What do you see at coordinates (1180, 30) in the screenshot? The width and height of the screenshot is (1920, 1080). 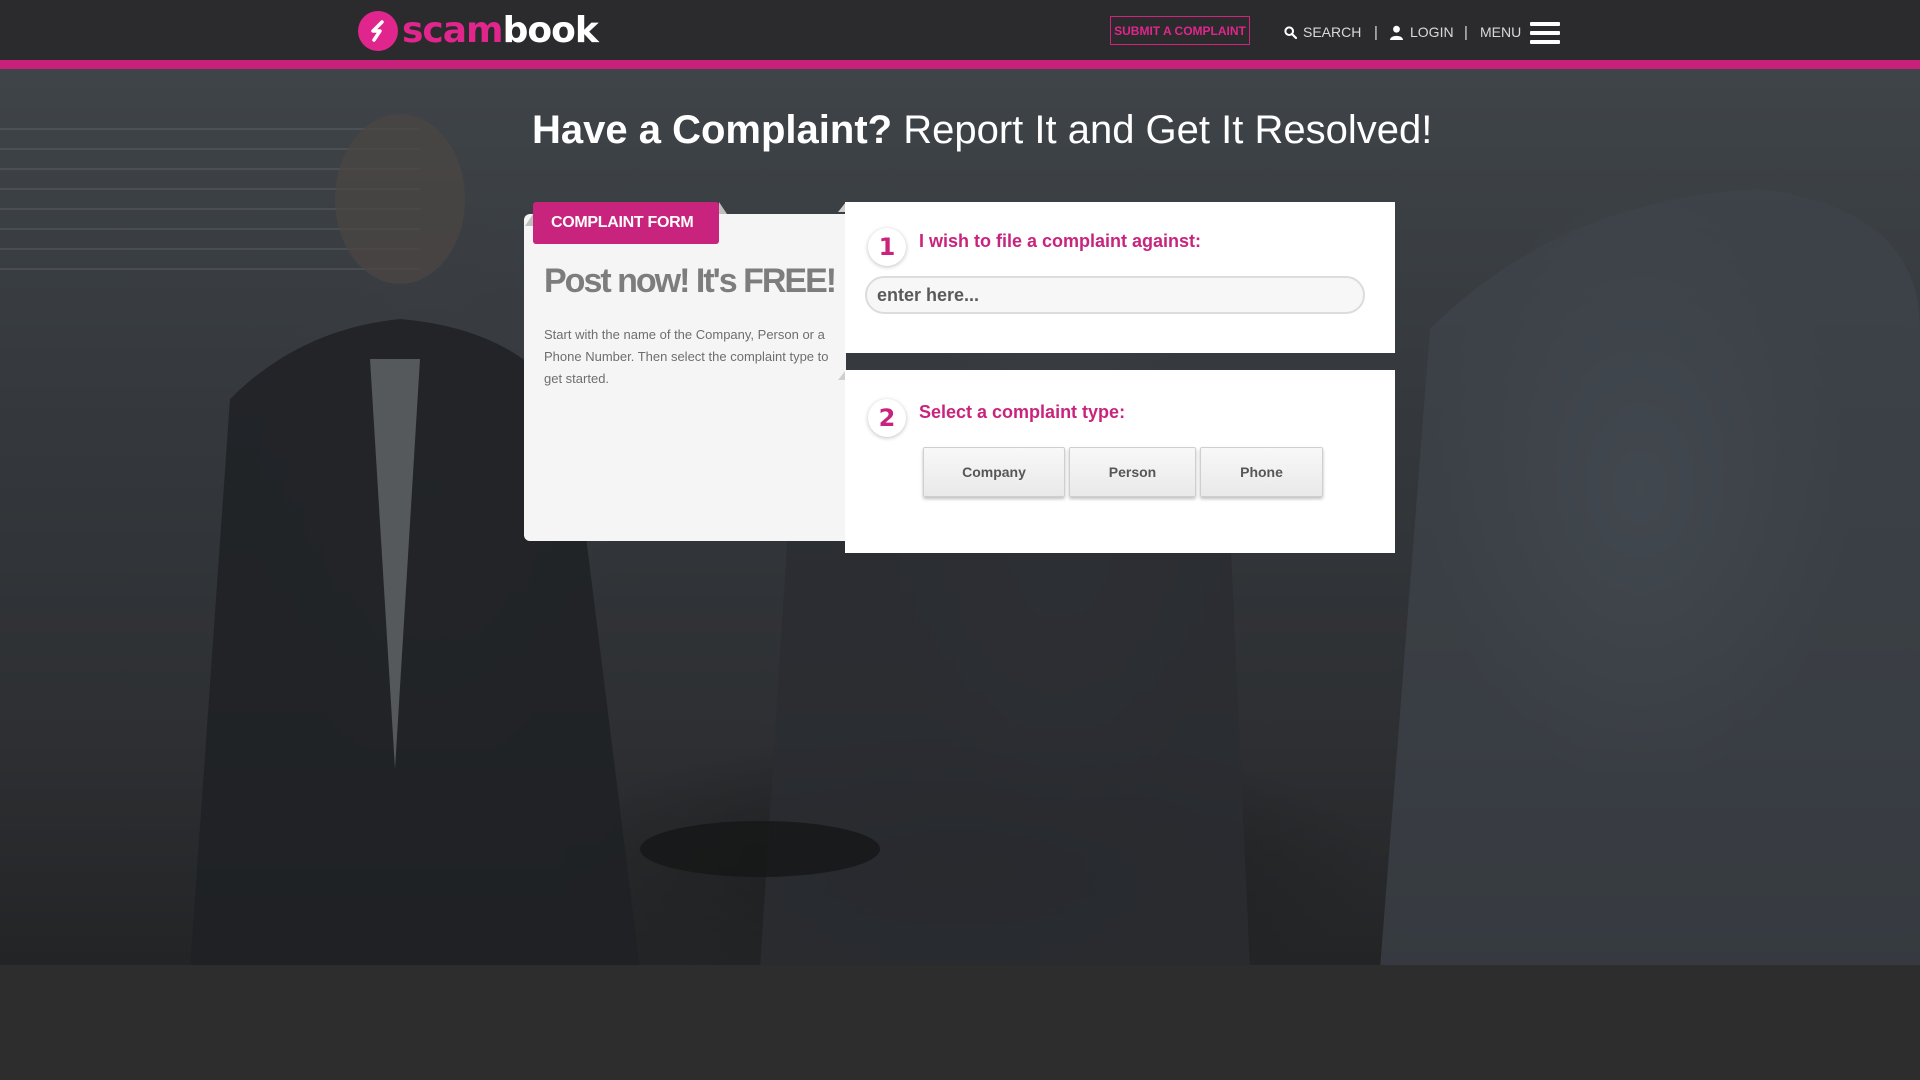 I see `submit-complaint-button: SUBMIT A COMPLAINT` at bounding box center [1180, 30].